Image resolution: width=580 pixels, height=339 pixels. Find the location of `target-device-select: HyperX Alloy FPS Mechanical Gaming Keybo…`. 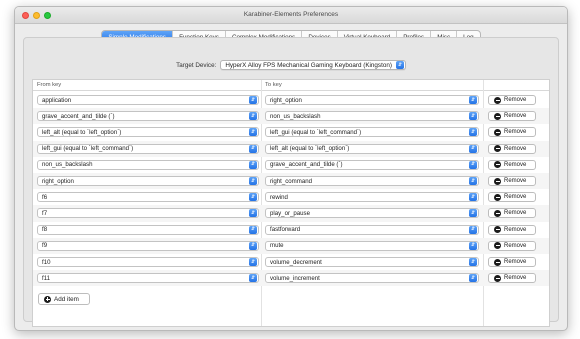

target-device-select: HyperX Alloy FPS Mechanical Gaming Keybo… is located at coordinates (313, 65).